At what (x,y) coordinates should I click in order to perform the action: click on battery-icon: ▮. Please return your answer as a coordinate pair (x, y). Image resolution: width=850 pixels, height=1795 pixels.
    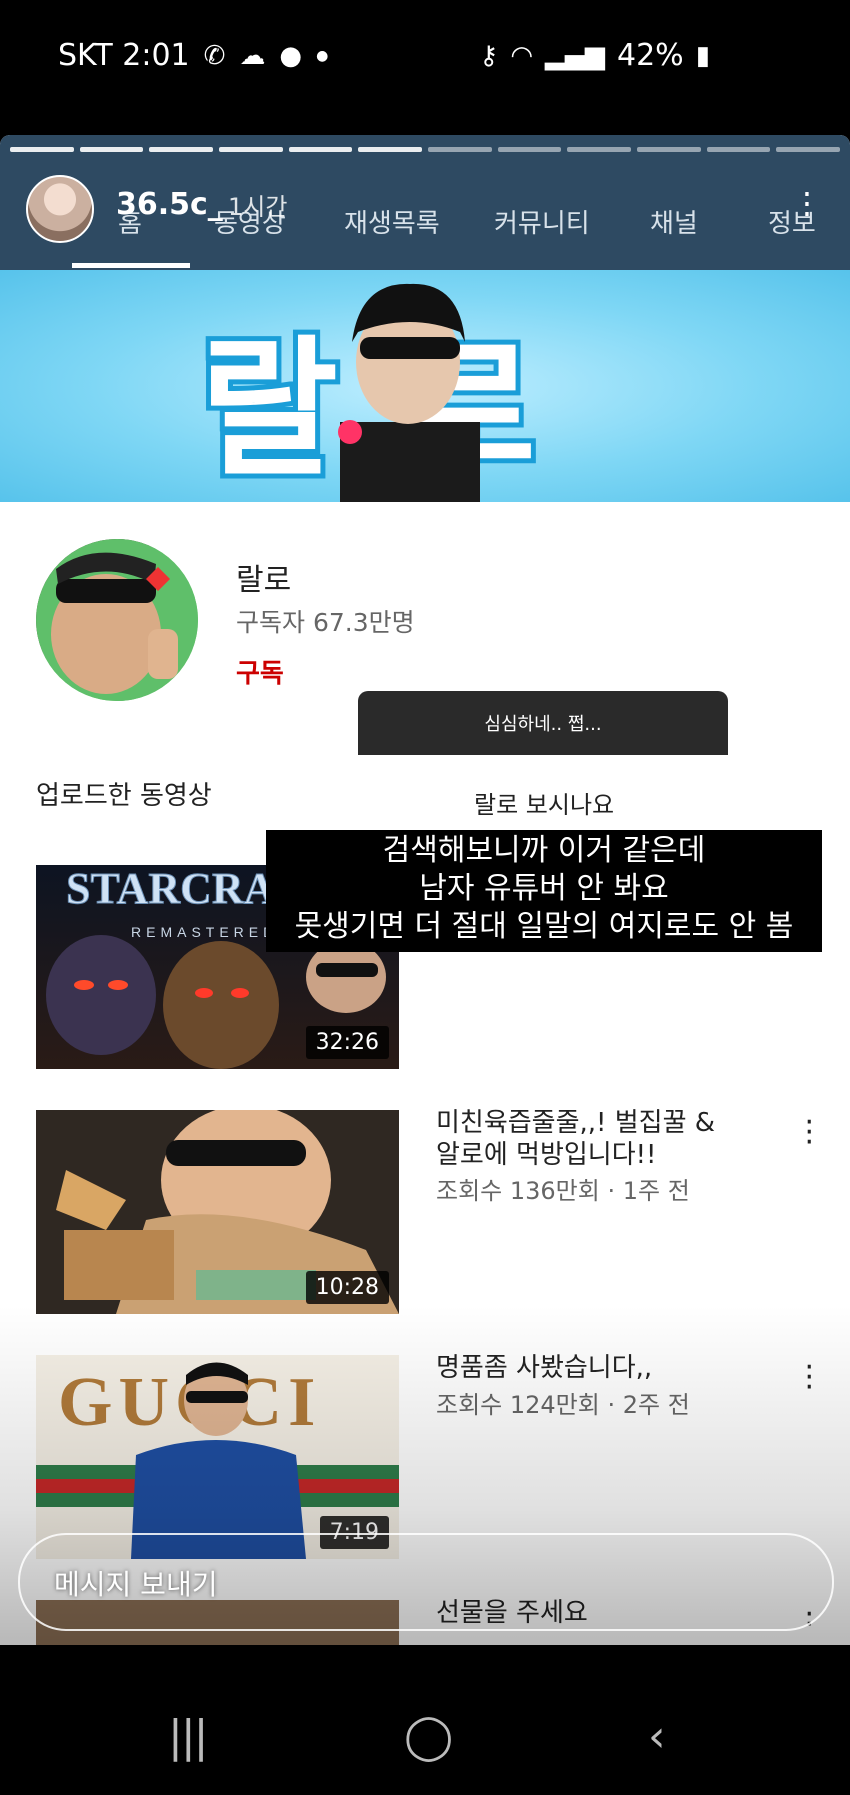
    Looking at the image, I should click on (702, 55).